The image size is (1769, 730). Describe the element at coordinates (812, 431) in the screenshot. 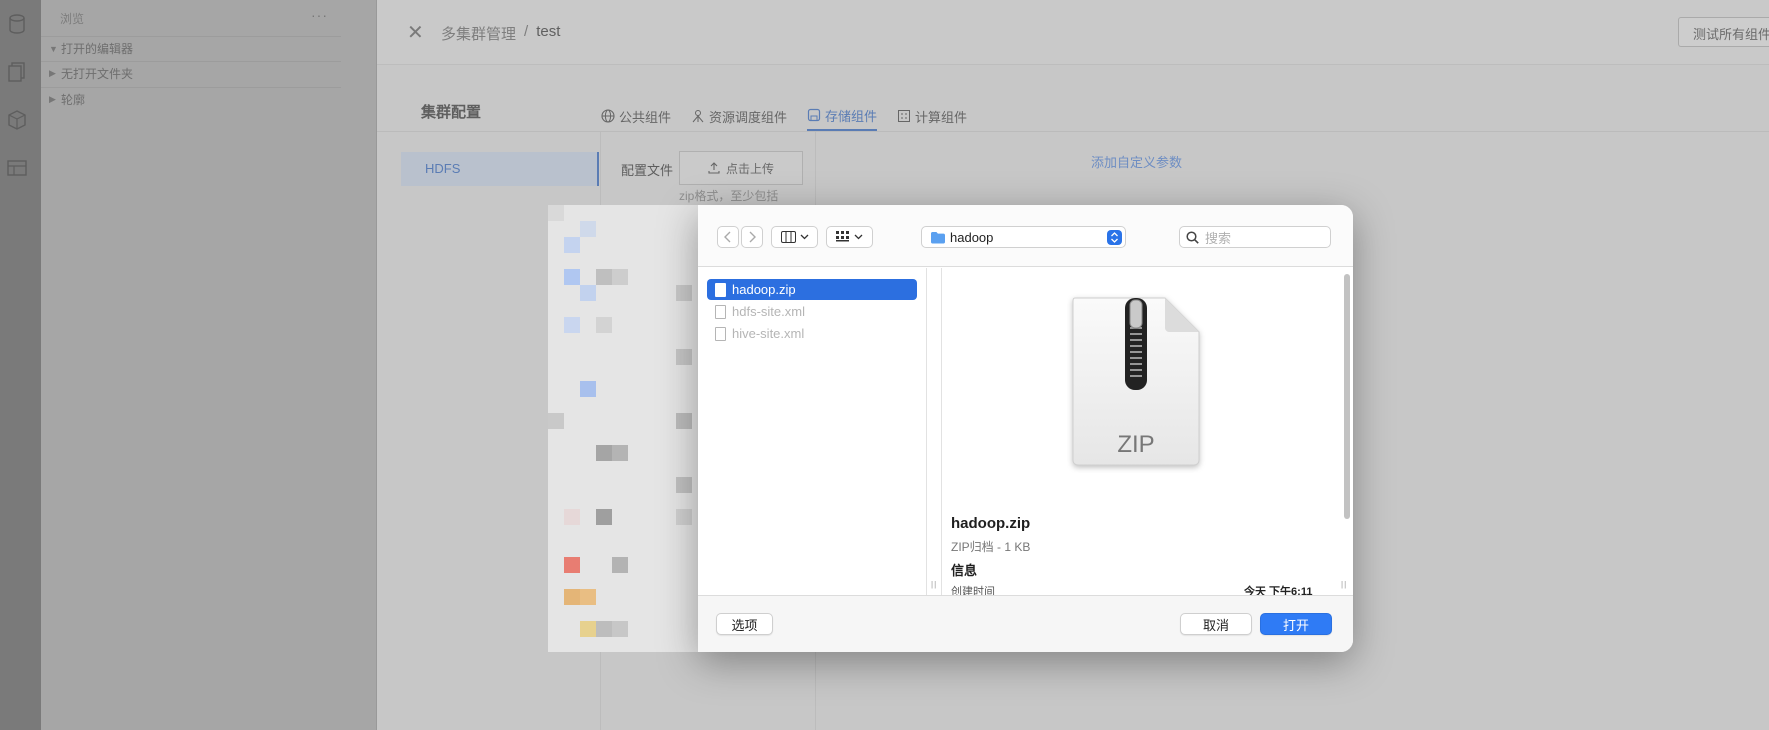

I see `file-list: hadoop.zip hdfs-site.xml hive-site.xml` at that location.